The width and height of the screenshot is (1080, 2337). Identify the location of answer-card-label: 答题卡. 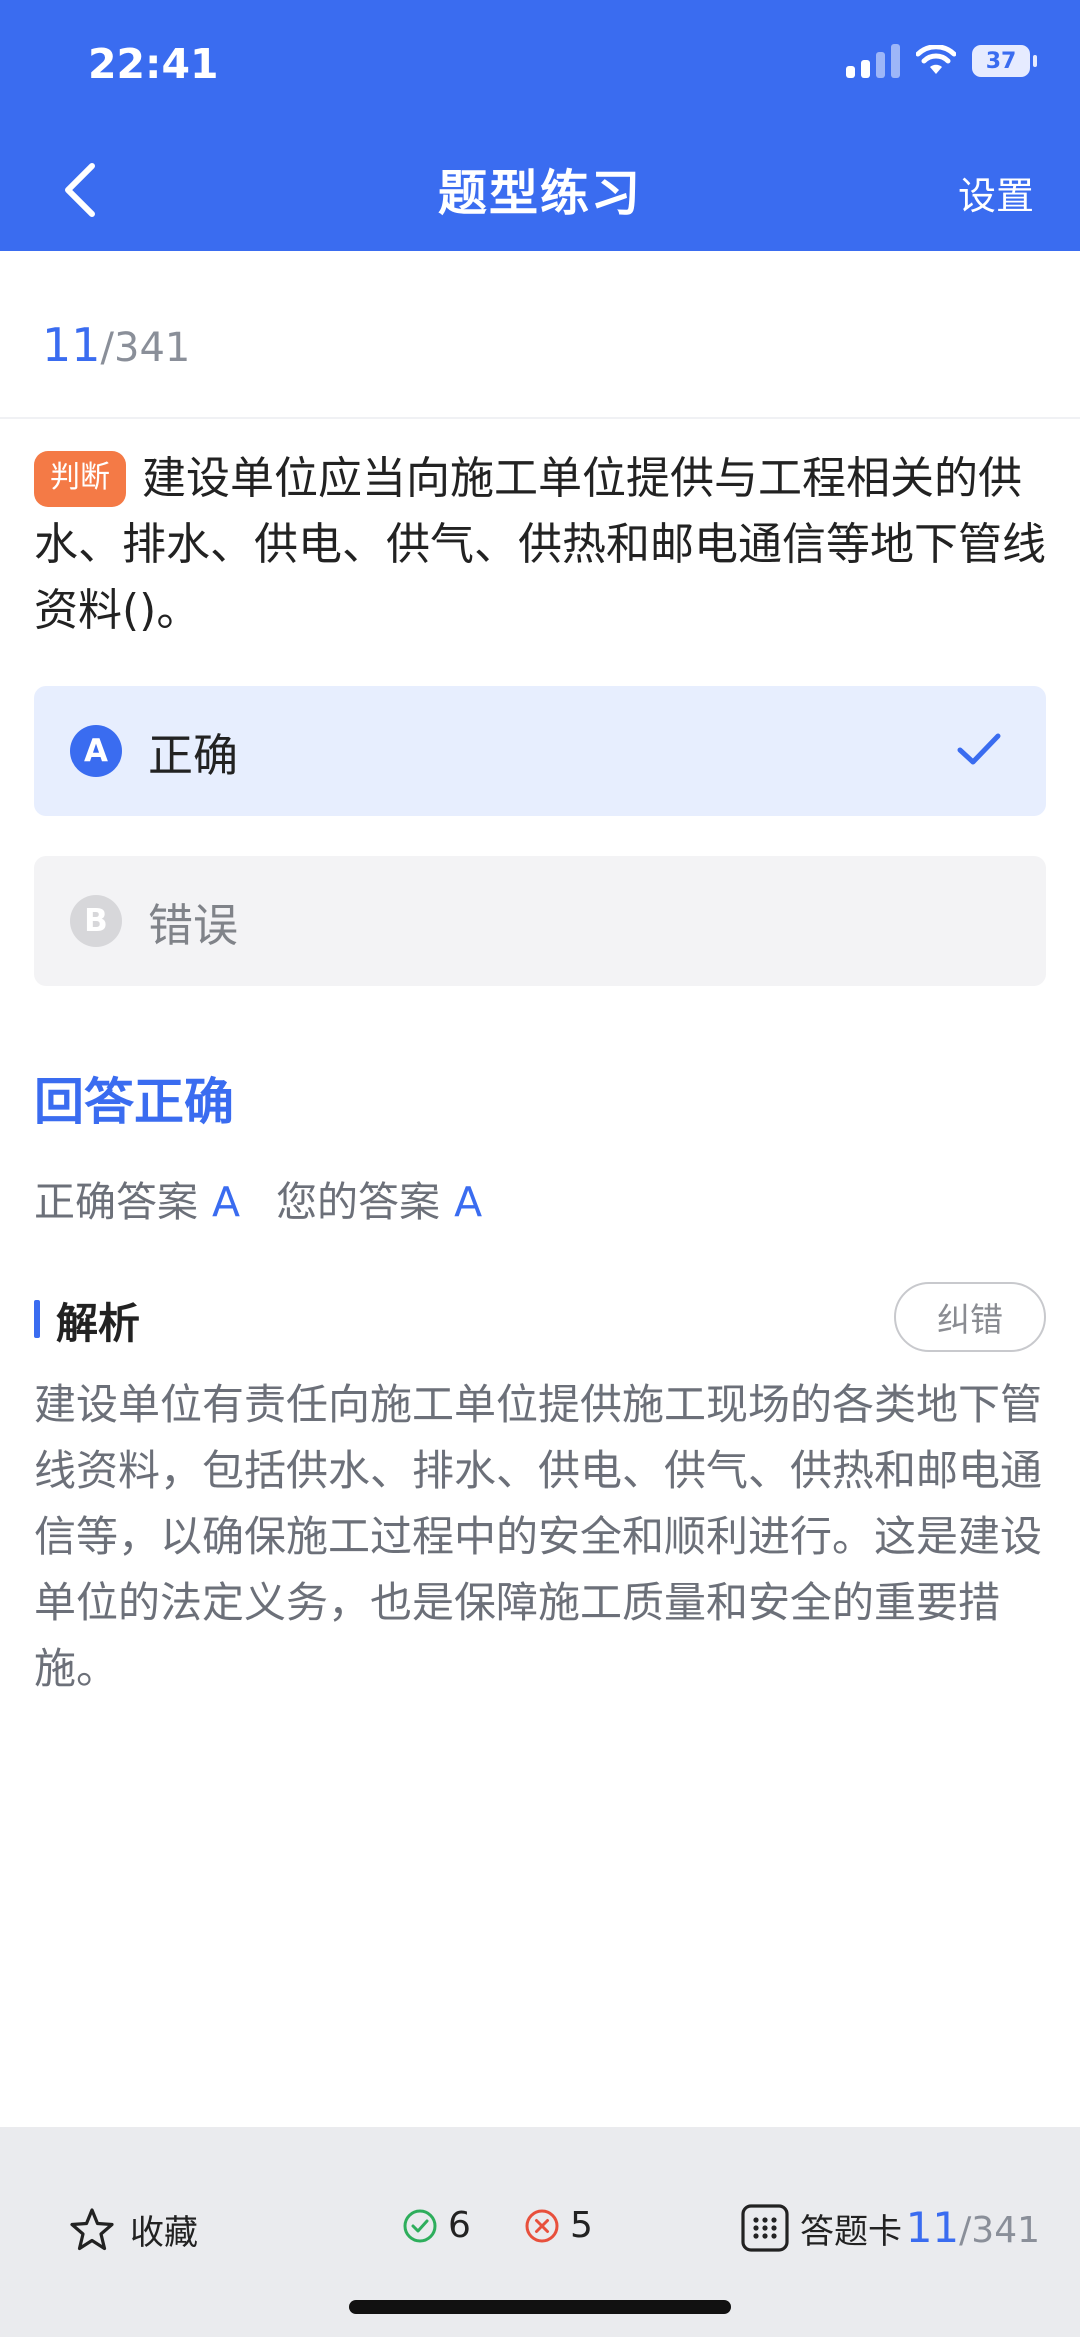
(851, 2231).